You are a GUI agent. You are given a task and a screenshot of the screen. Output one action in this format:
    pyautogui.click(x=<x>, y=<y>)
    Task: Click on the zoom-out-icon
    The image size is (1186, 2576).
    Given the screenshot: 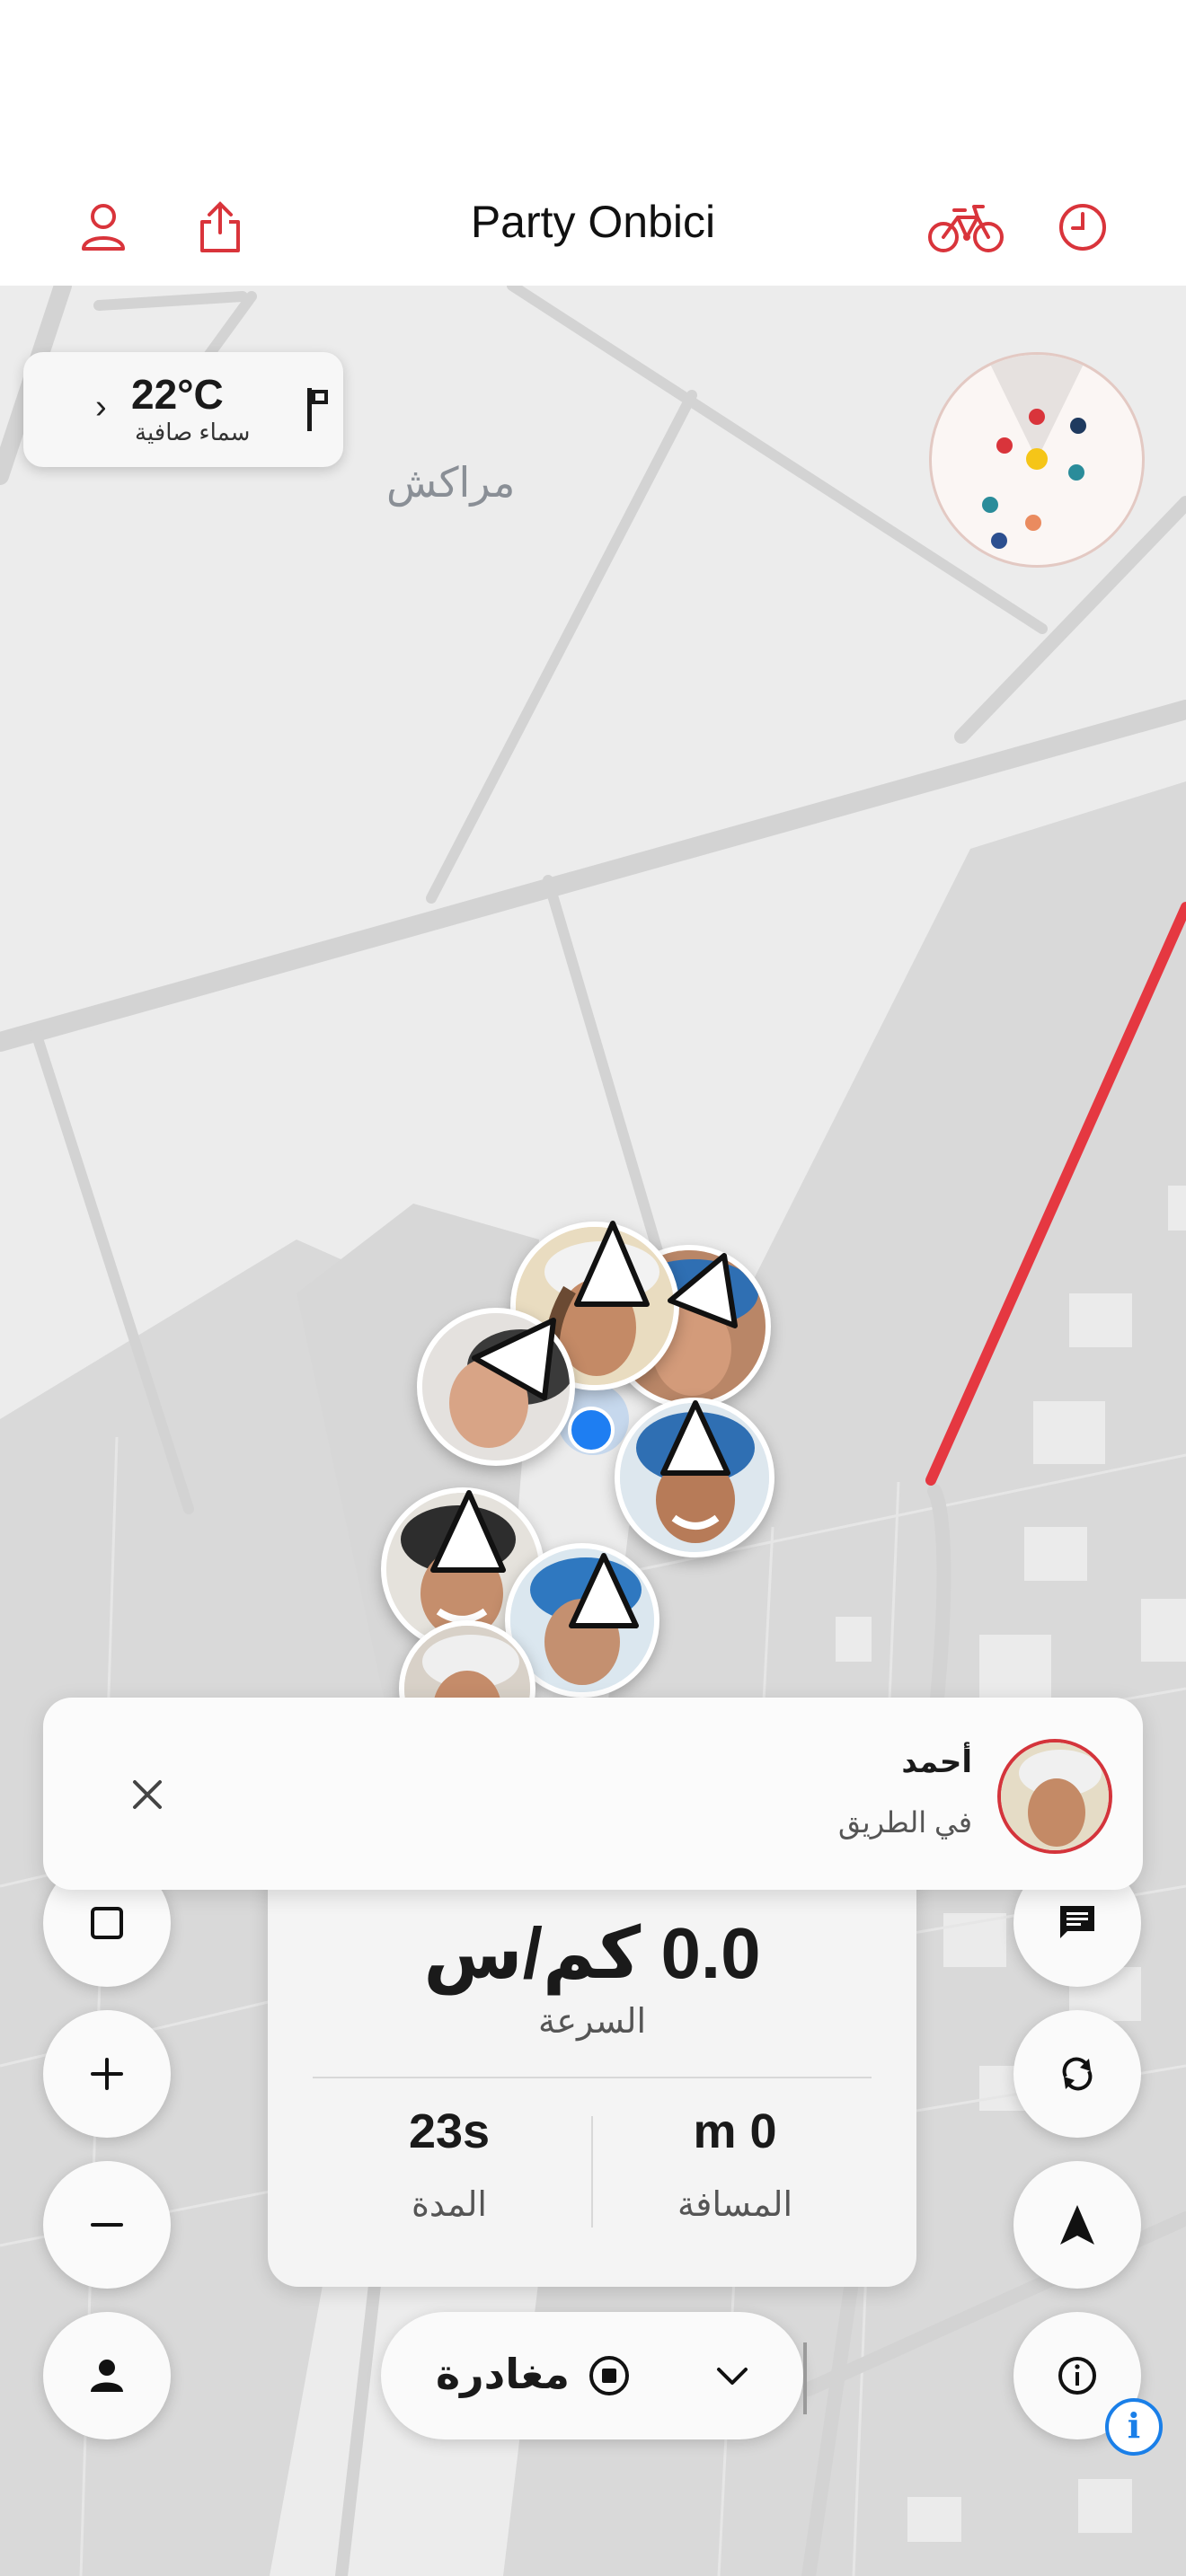 What is the action you would take?
    pyautogui.click(x=107, y=2225)
    